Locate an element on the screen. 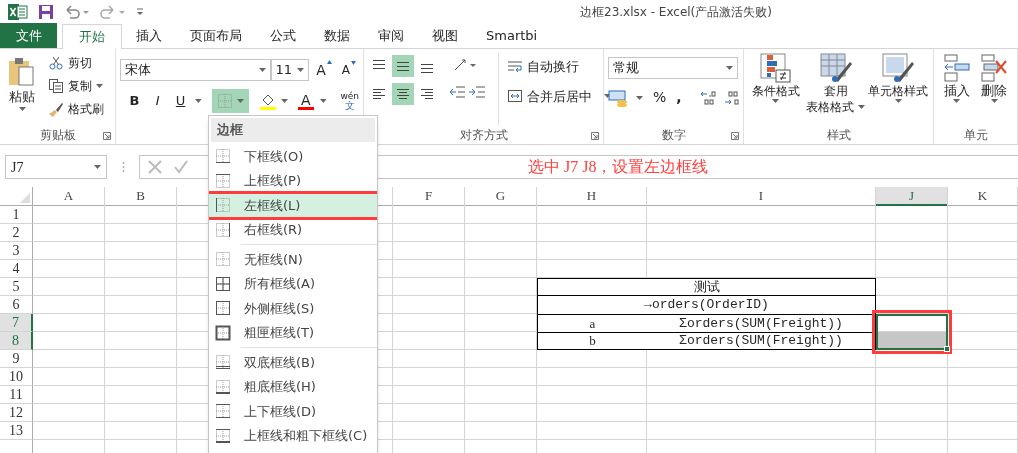 This screenshot has width=1018, height=453. menu-item: 双底框线(B) is located at coordinates (293, 362).